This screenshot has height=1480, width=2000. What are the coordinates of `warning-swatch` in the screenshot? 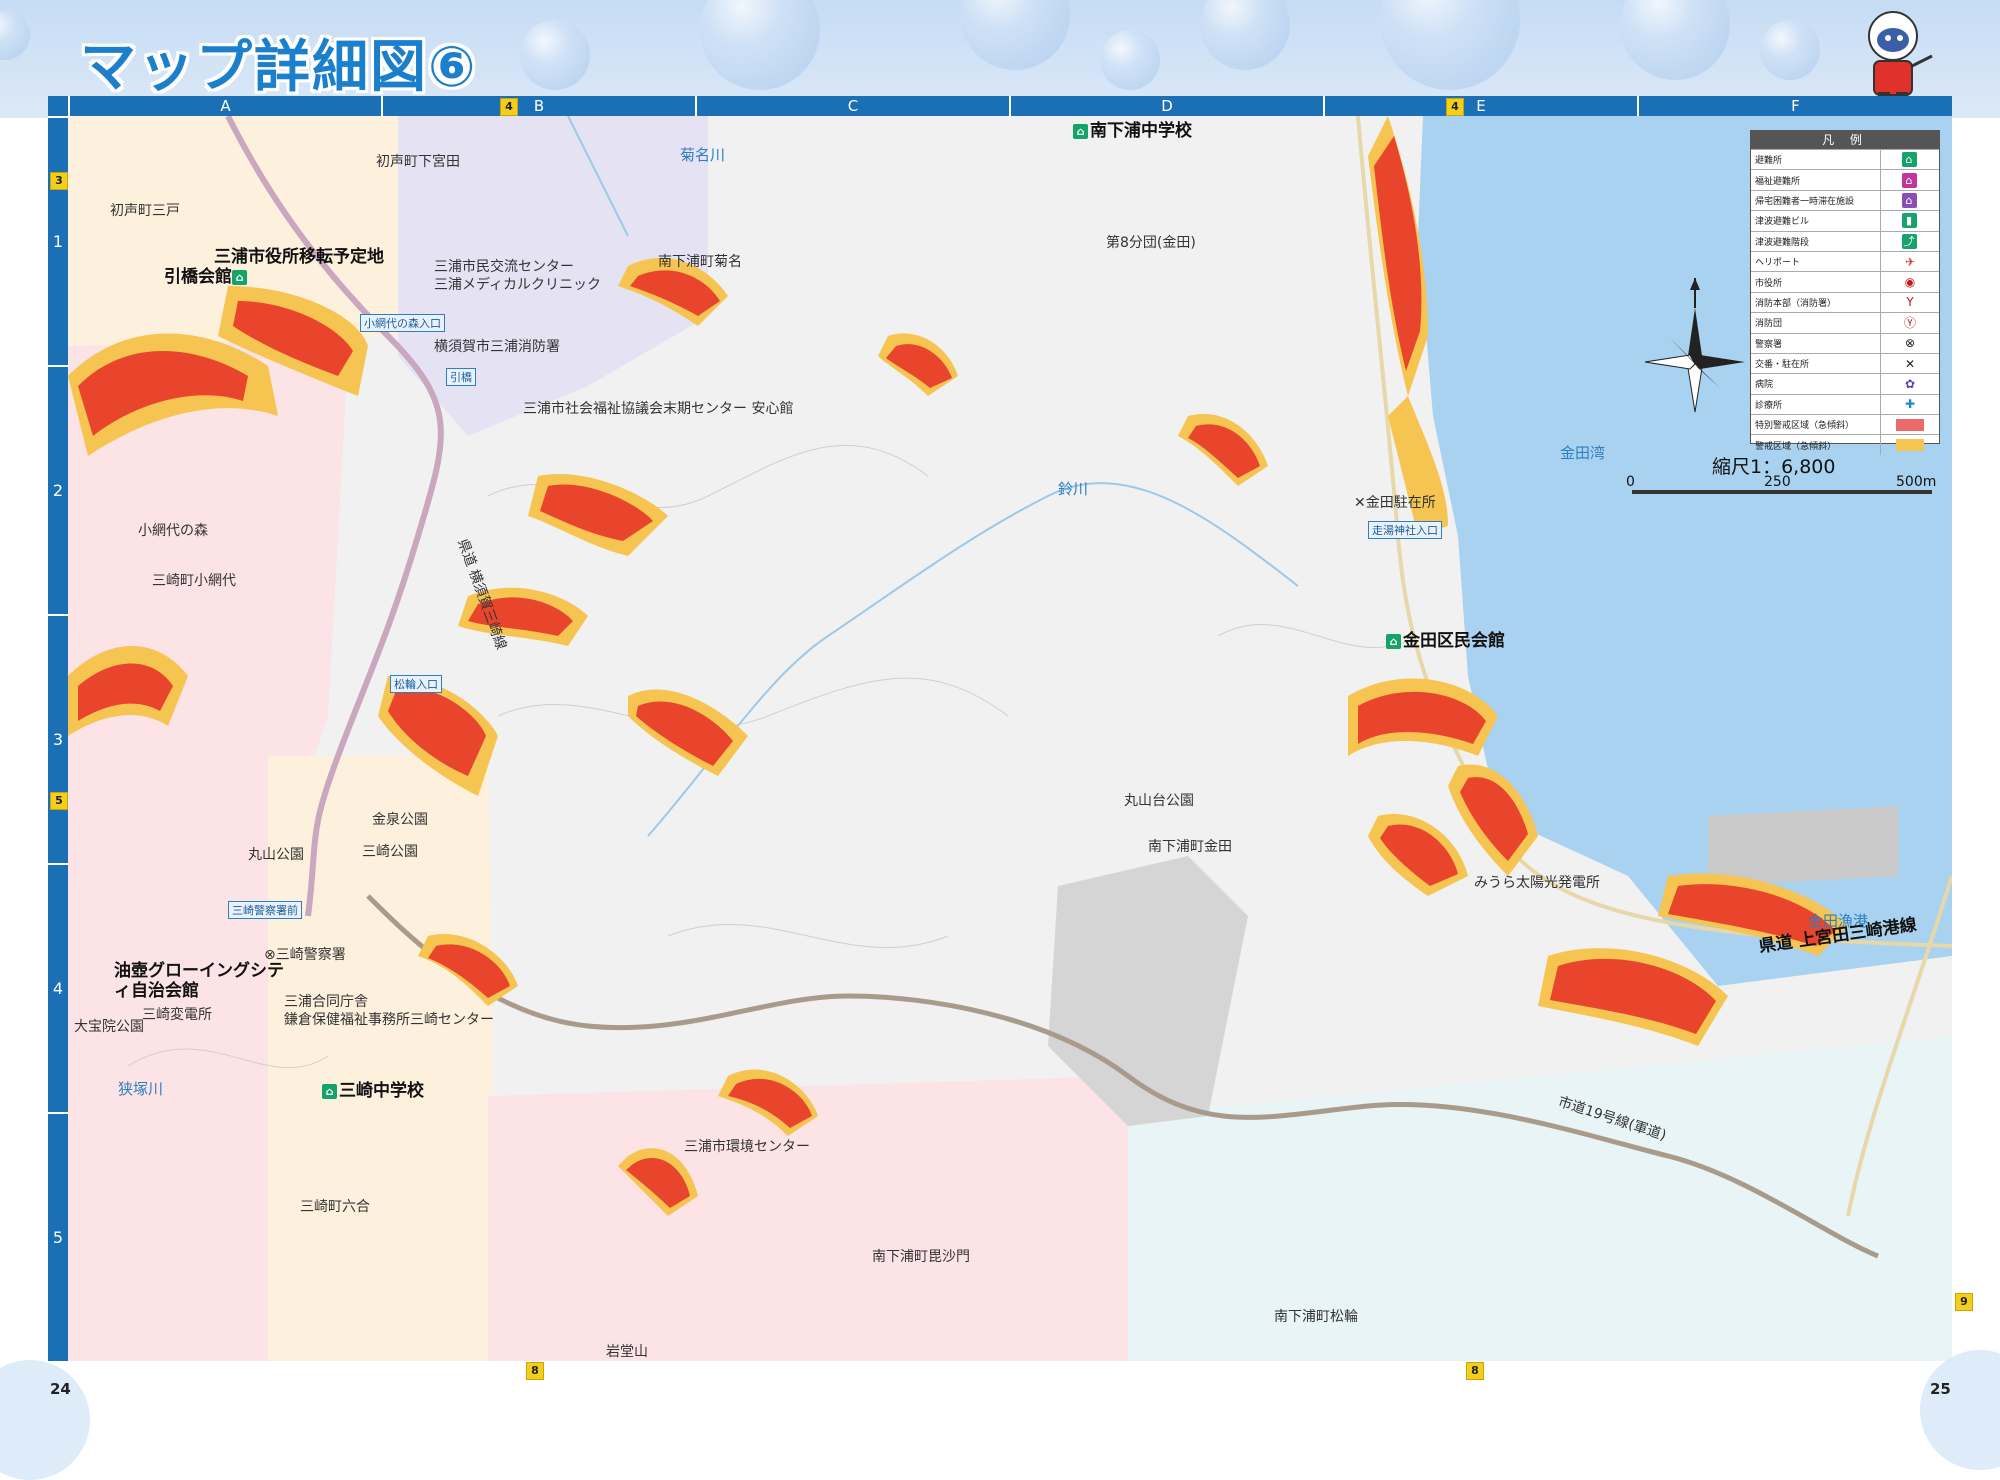 It's located at (1909, 445).